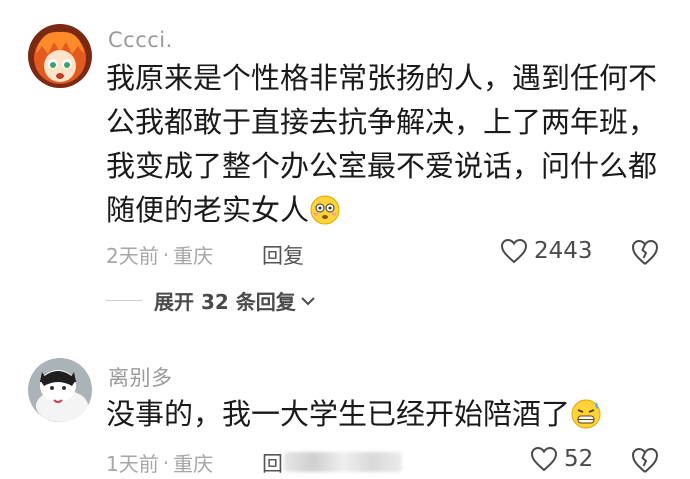  Describe the element at coordinates (132, 256) in the screenshot. I see `comment-time: 2天前` at that location.